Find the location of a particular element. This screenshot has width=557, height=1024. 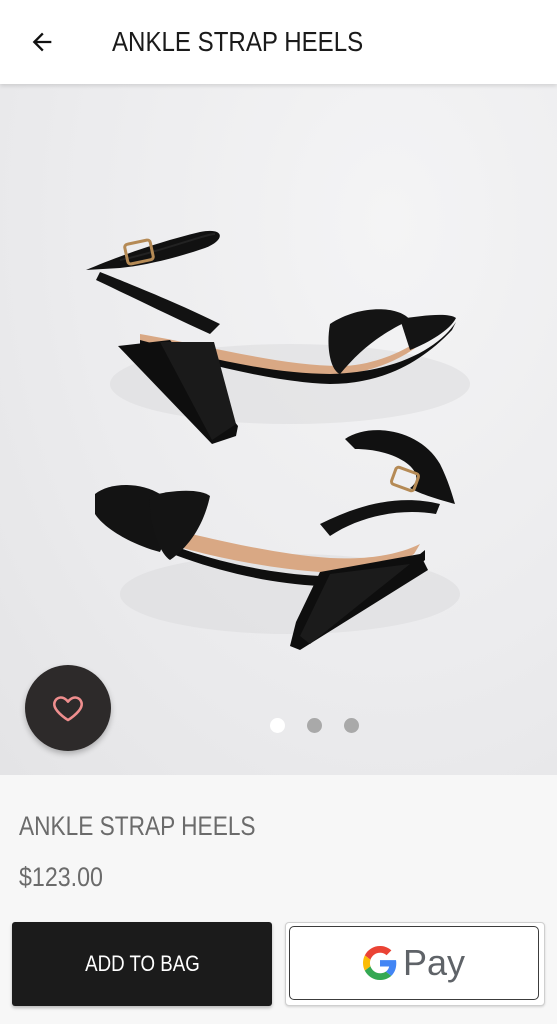

google-g-icon is located at coordinates (379, 963).